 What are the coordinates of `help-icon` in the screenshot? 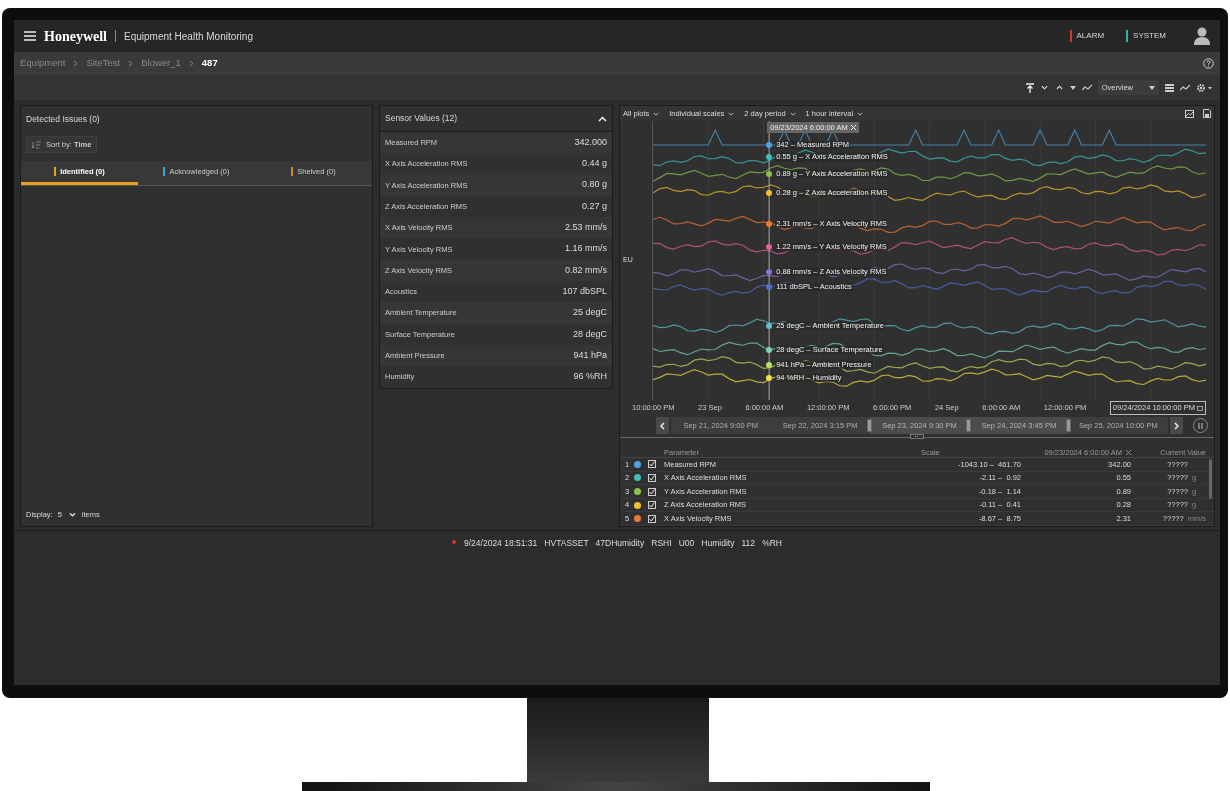 It's located at (1208, 63).